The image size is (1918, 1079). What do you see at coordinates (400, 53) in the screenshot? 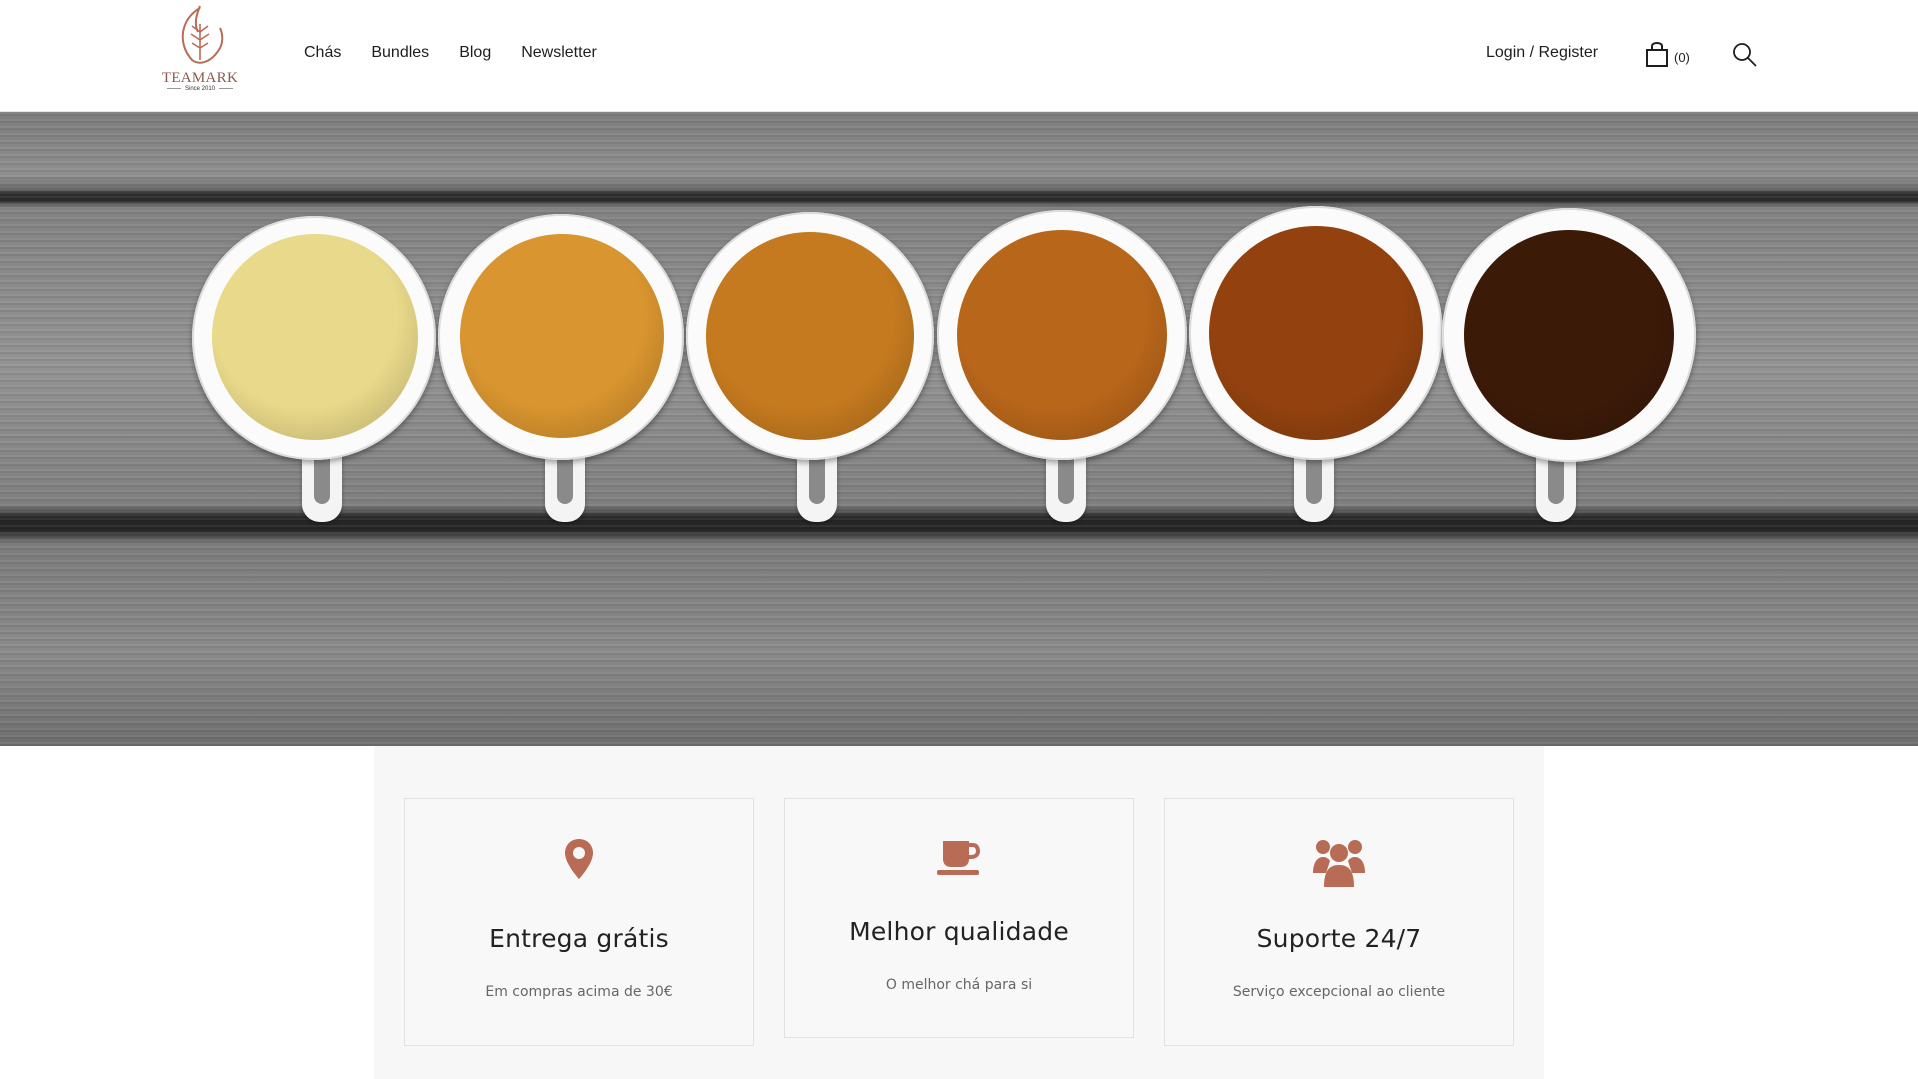
I see `nav-item-bundles: Bundles` at bounding box center [400, 53].